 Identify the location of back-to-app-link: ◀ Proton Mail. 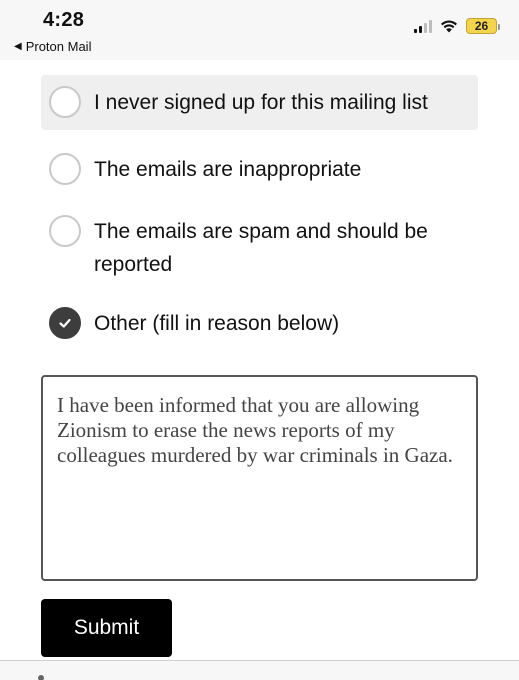
(52, 46).